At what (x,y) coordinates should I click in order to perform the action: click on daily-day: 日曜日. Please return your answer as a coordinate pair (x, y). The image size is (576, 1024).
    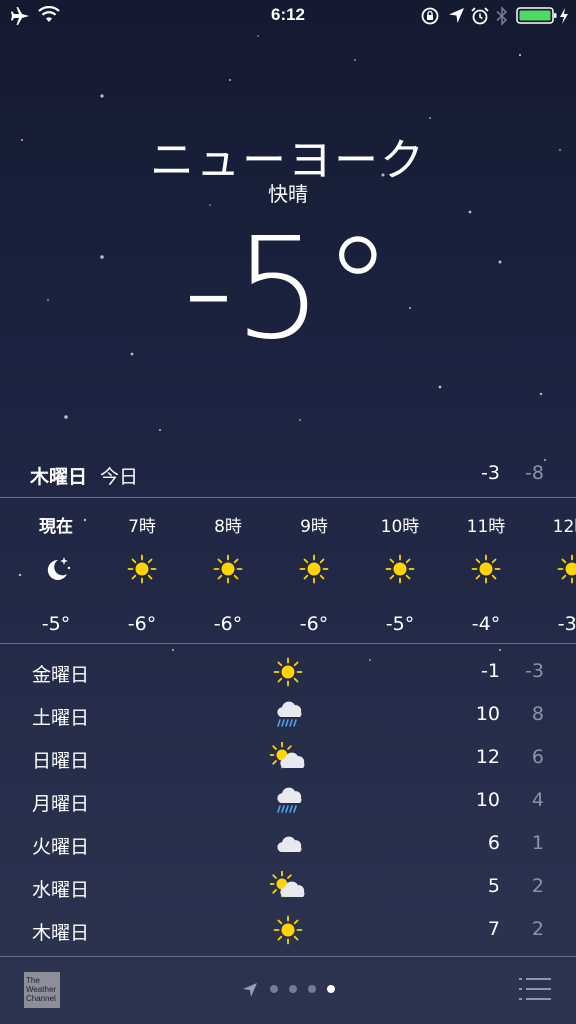
    Looking at the image, I should click on (61, 761).